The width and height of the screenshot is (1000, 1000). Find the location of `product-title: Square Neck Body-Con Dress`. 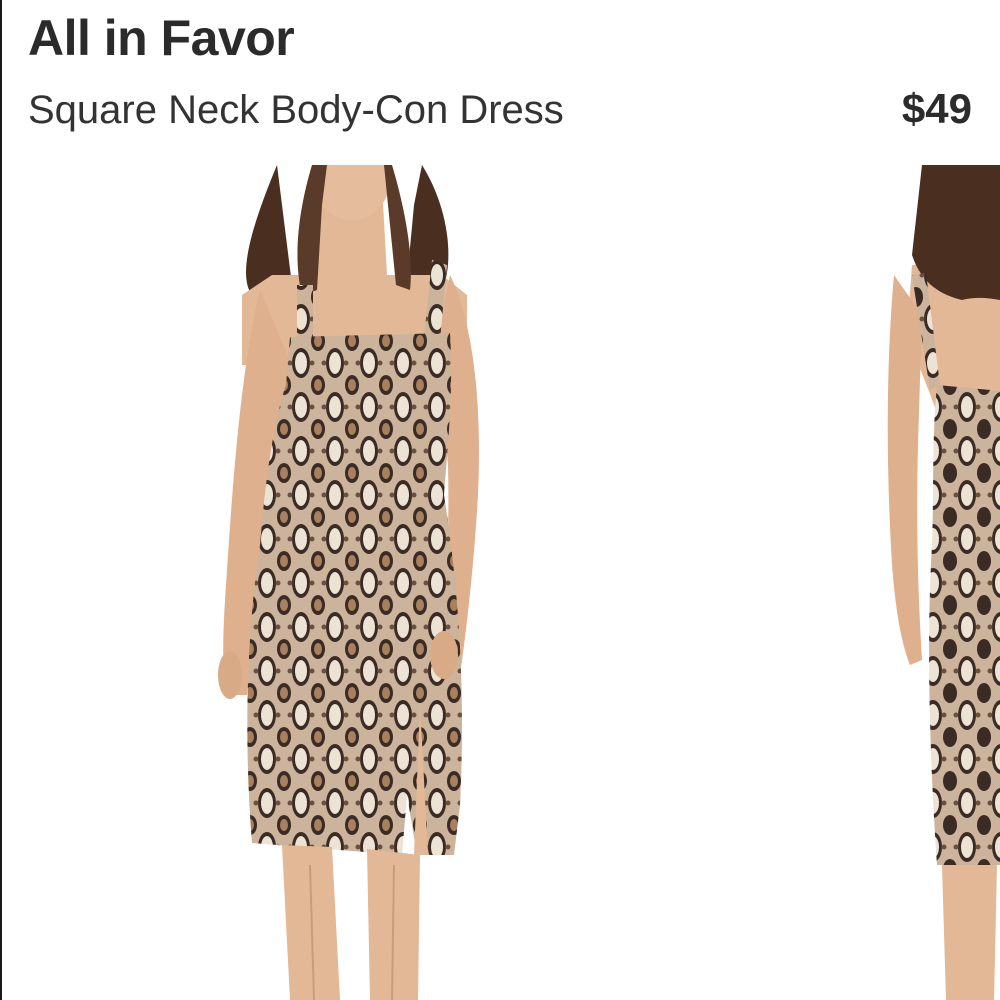

product-title: Square Neck Body-Con Dress is located at coordinates (296, 110).